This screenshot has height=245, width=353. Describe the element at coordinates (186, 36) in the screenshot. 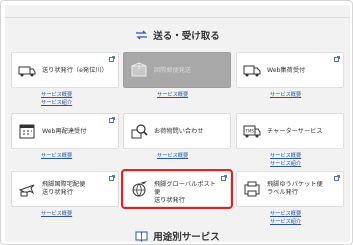

I see `section-title: 送る・受け取る` at that location.